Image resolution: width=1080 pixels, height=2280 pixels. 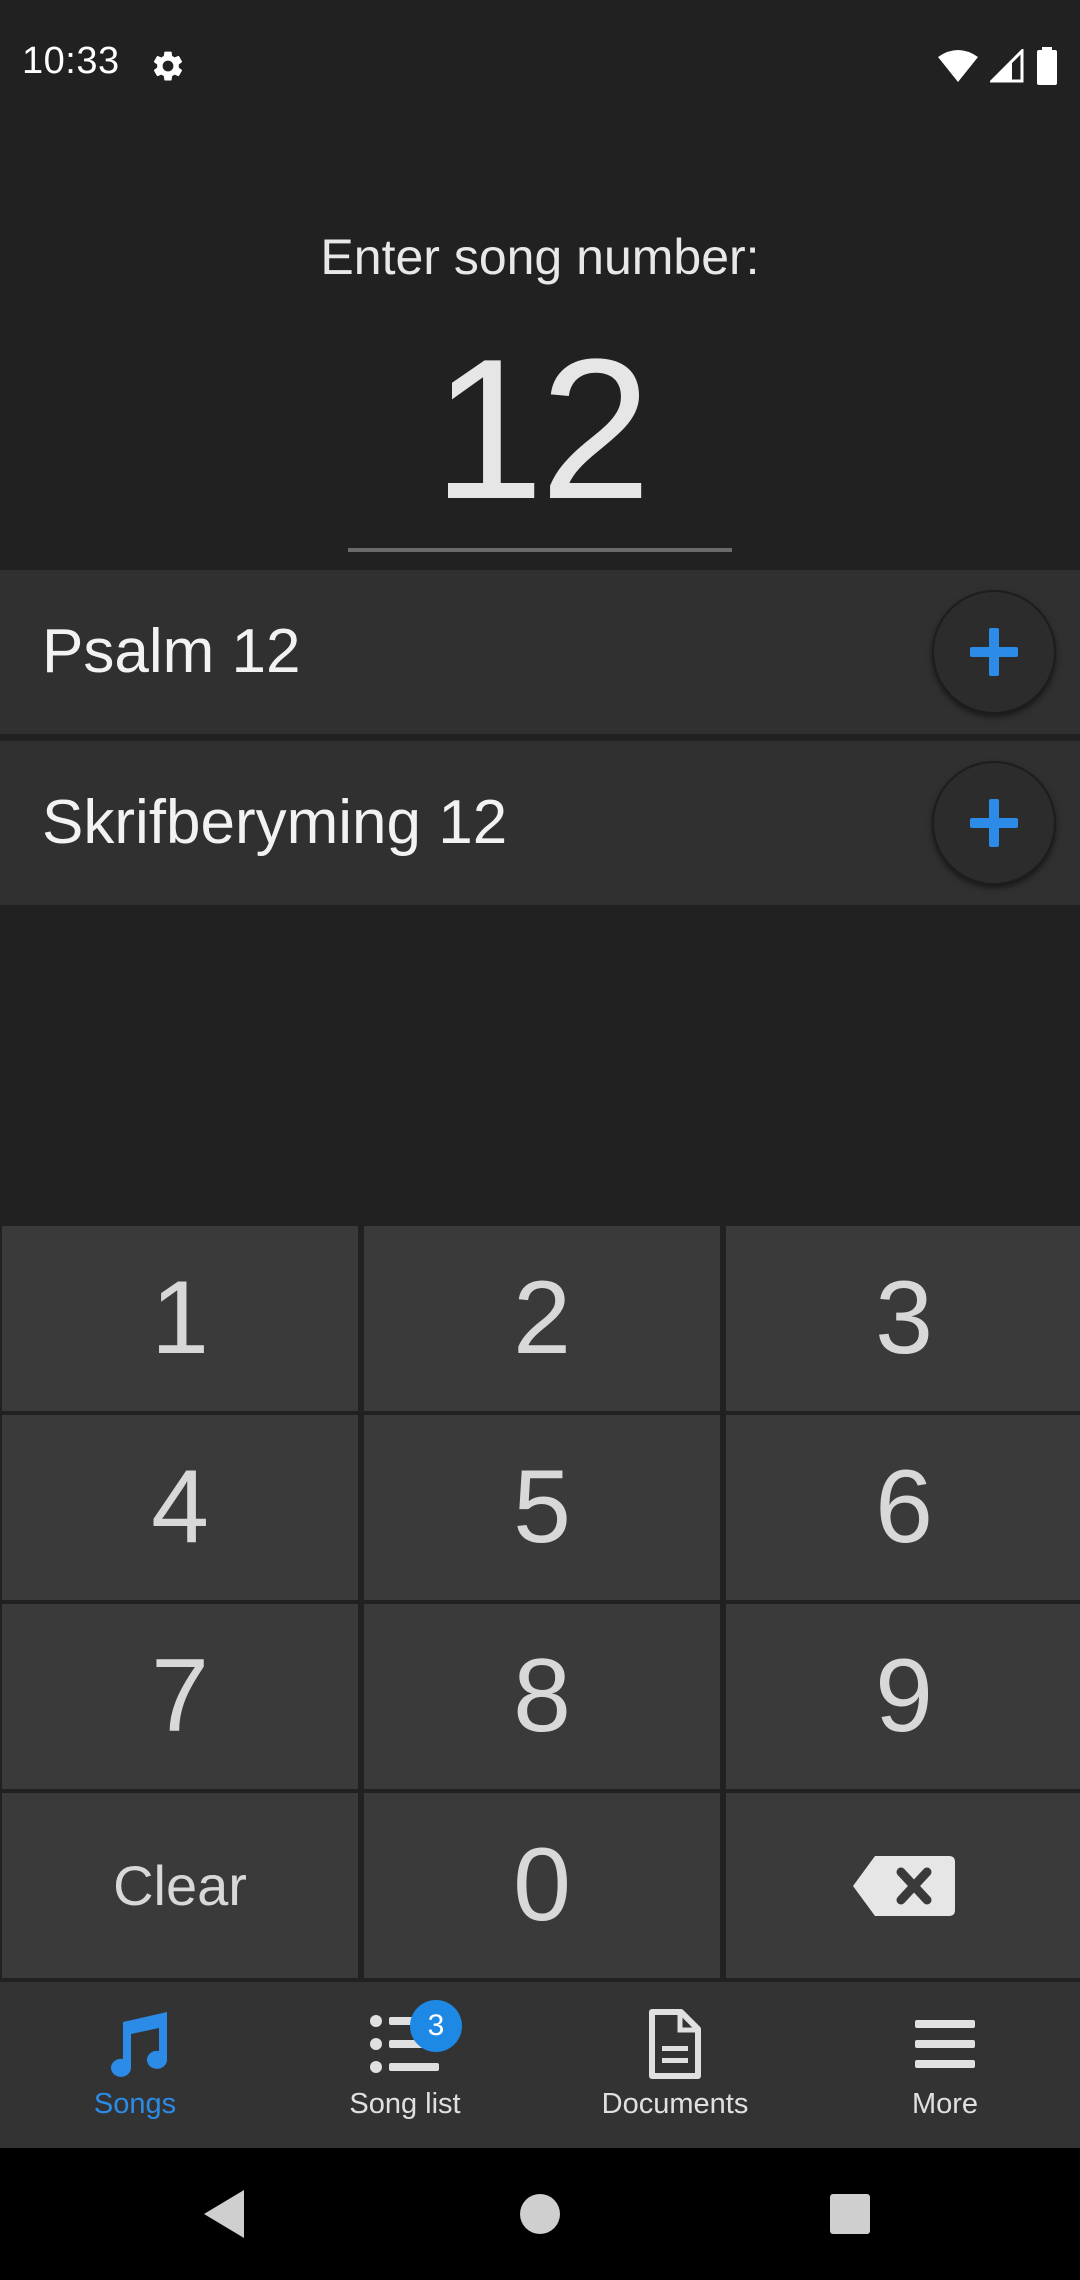 I want to click on back-button, so click(x=224, y=2214).